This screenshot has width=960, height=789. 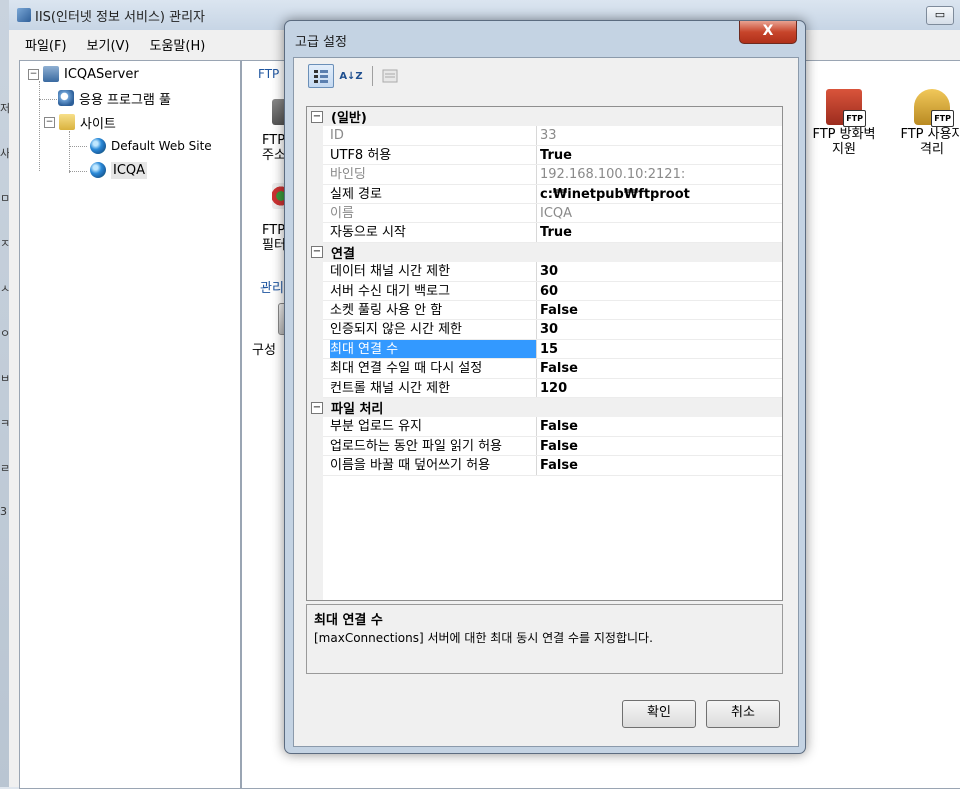 I want to click on tree-label-sites: 사이트, so click(x=98, y=124).